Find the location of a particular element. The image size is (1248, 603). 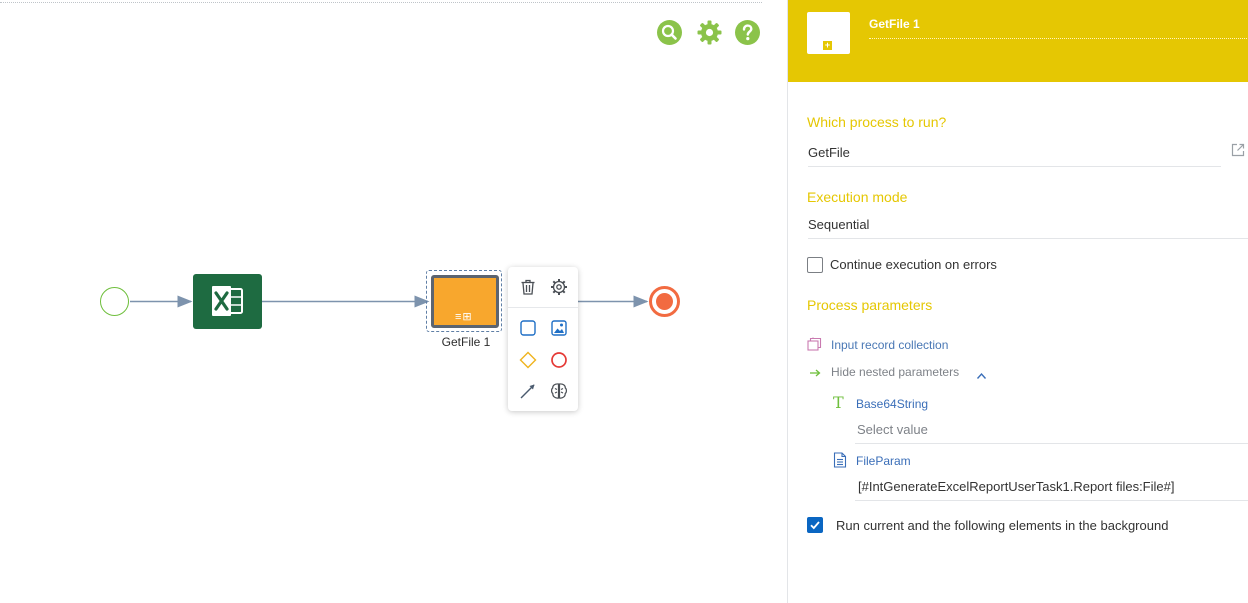

input-record-collection-link: Input record collection is located at coordinates (889, 345).